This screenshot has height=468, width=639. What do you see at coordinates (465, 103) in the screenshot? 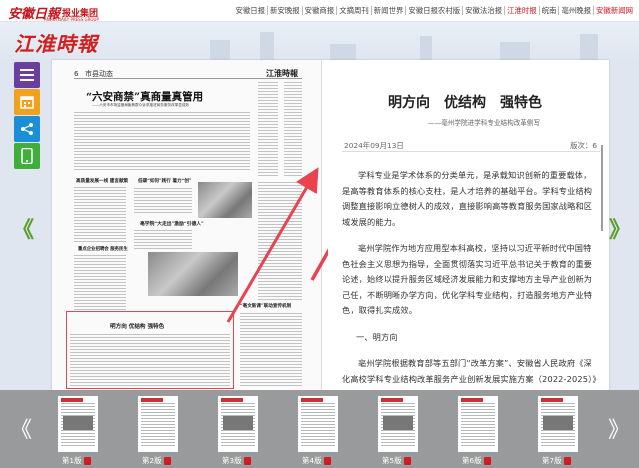
I see `article-title: 明方向 优结构 强特色` at bounding box center [465, 103].